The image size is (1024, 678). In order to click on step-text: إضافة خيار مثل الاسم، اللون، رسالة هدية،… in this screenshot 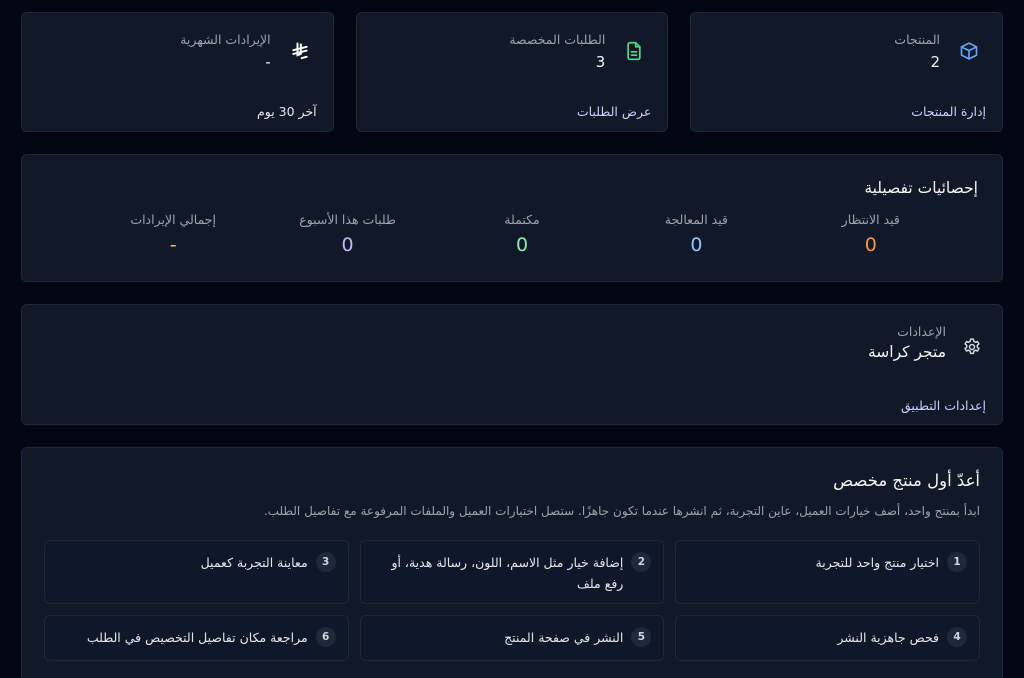, I will do `click(507, 573)`.